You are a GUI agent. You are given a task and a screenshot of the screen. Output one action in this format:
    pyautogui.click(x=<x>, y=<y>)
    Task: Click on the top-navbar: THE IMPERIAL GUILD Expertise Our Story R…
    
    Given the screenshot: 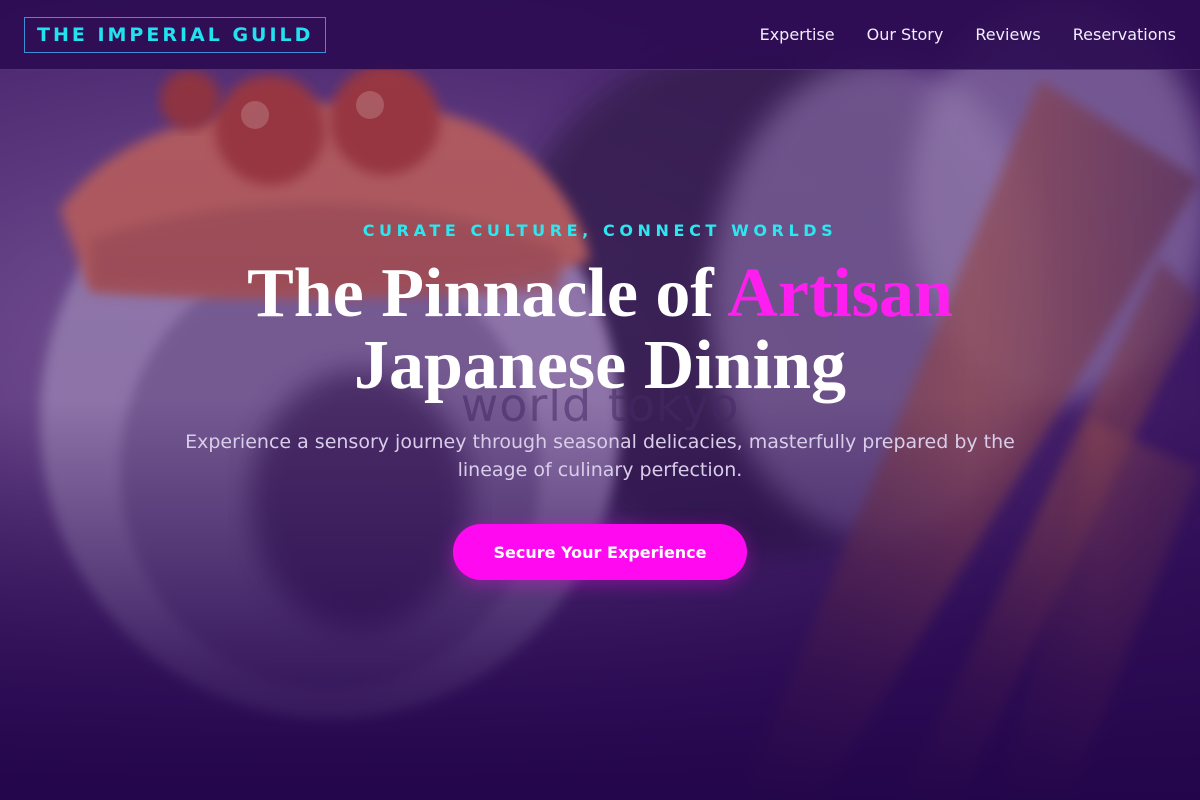 What is the action you would take?
    pyautogui.click(x=600, y=35)
    